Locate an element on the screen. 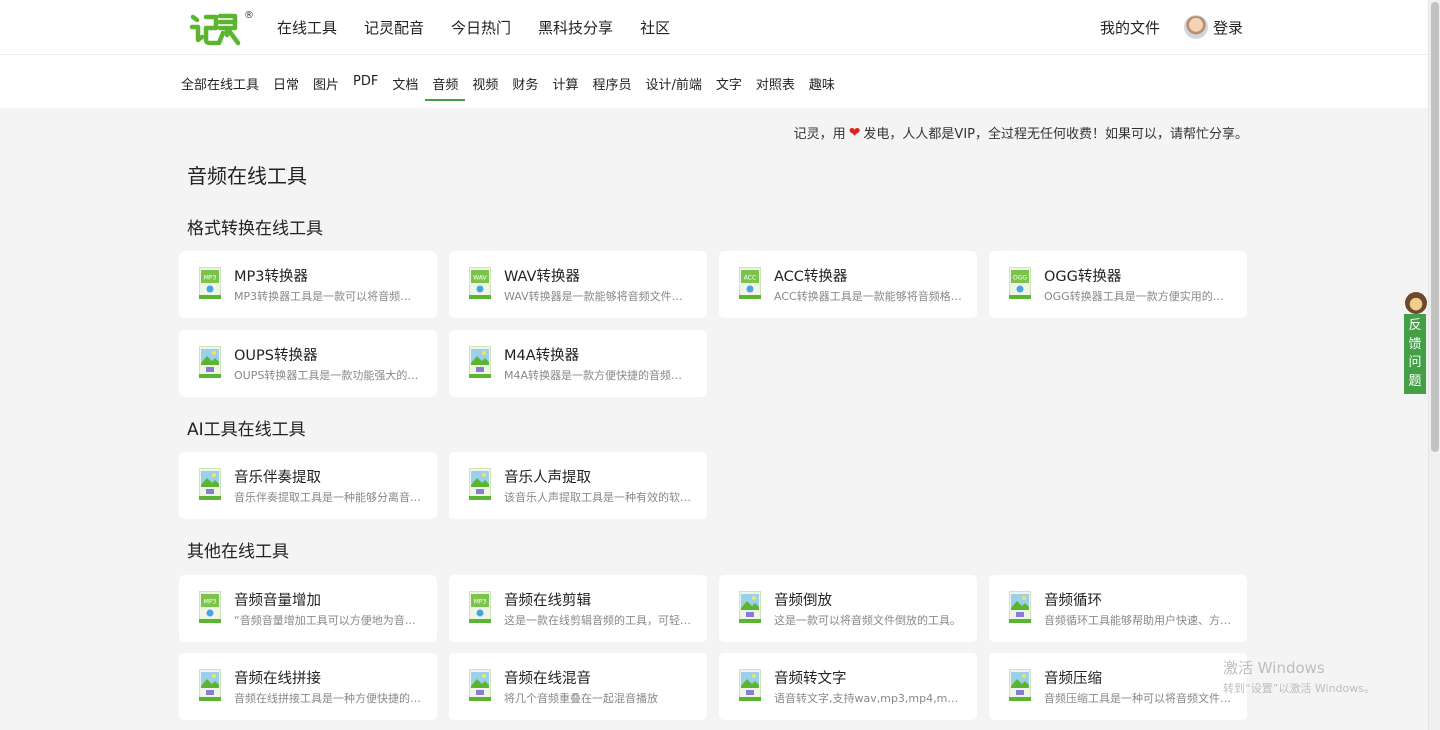 Image resolution: width=1440 pixels, height=730 pixels. tab-pdf: PDF is located at coordinates (365, 87).